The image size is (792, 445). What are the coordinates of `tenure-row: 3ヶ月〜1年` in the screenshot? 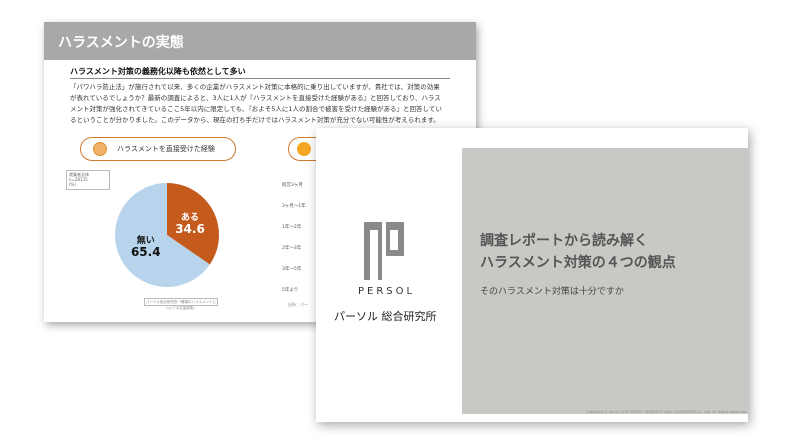 It's located at (294, 206).